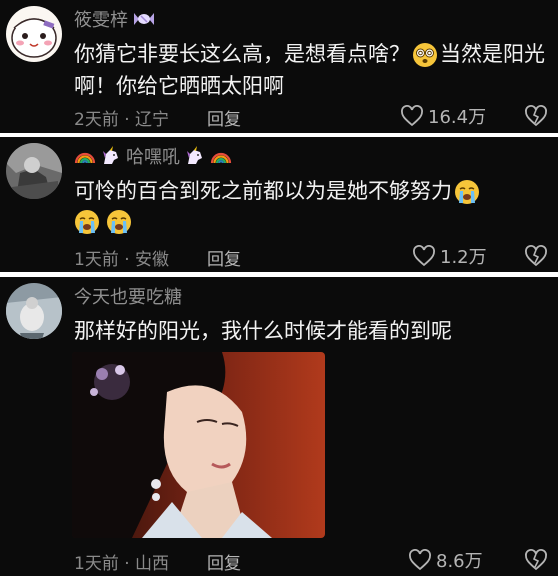  What do you see at coordinates (242, 54) in the screenshot?
I see `comment-text-part1: 你猜它非要长这么高，是想看点啥？` at bounding box center [242, 54].